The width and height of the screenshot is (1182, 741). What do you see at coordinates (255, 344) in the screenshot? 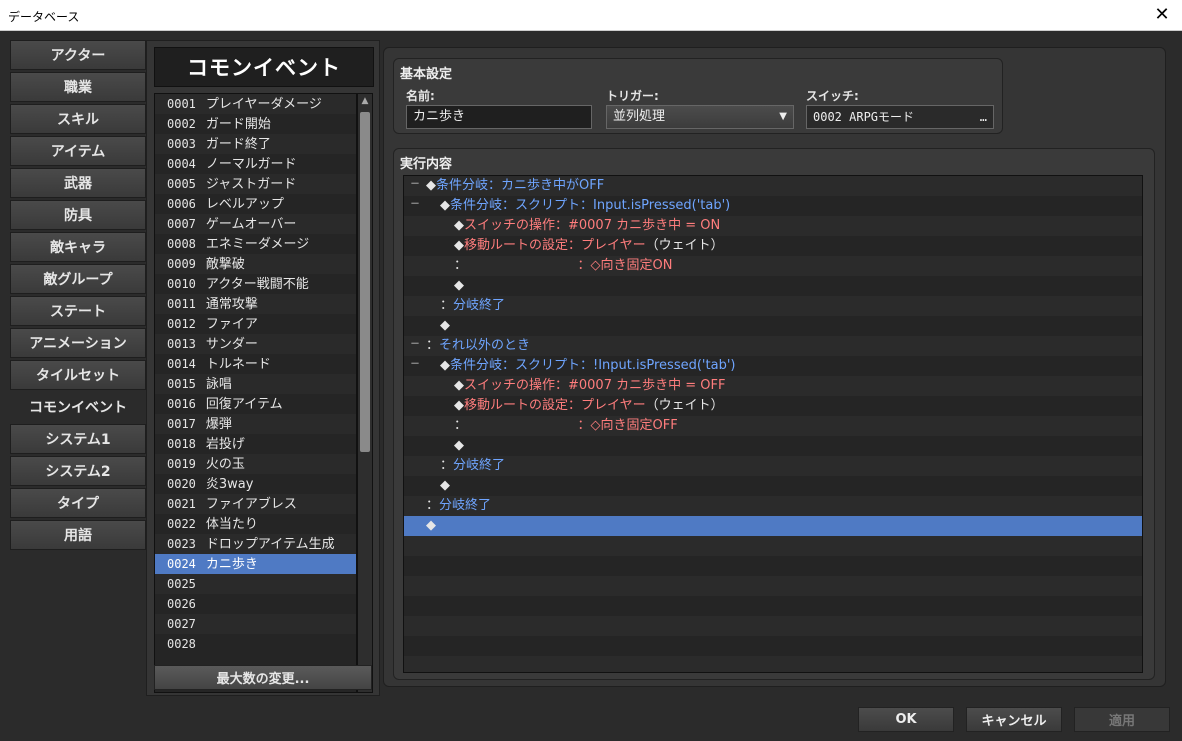
I see `list-item: 0013 サンダー` at bounding box center [255, 344].